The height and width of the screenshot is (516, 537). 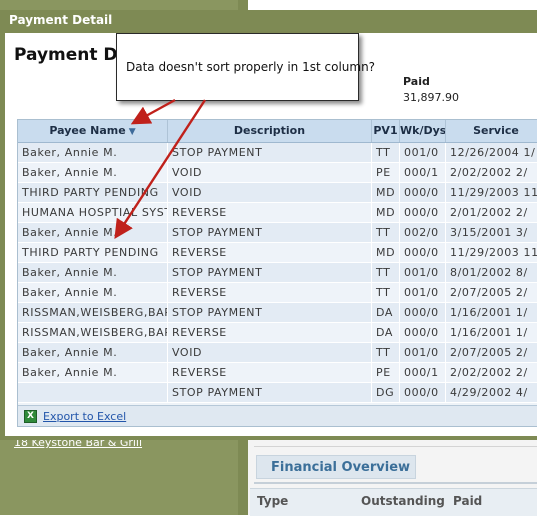 What do you see at coordinates (416, 81) in the screenshot?
I see `paid-label: Paid` at bounding box center [416, 81].